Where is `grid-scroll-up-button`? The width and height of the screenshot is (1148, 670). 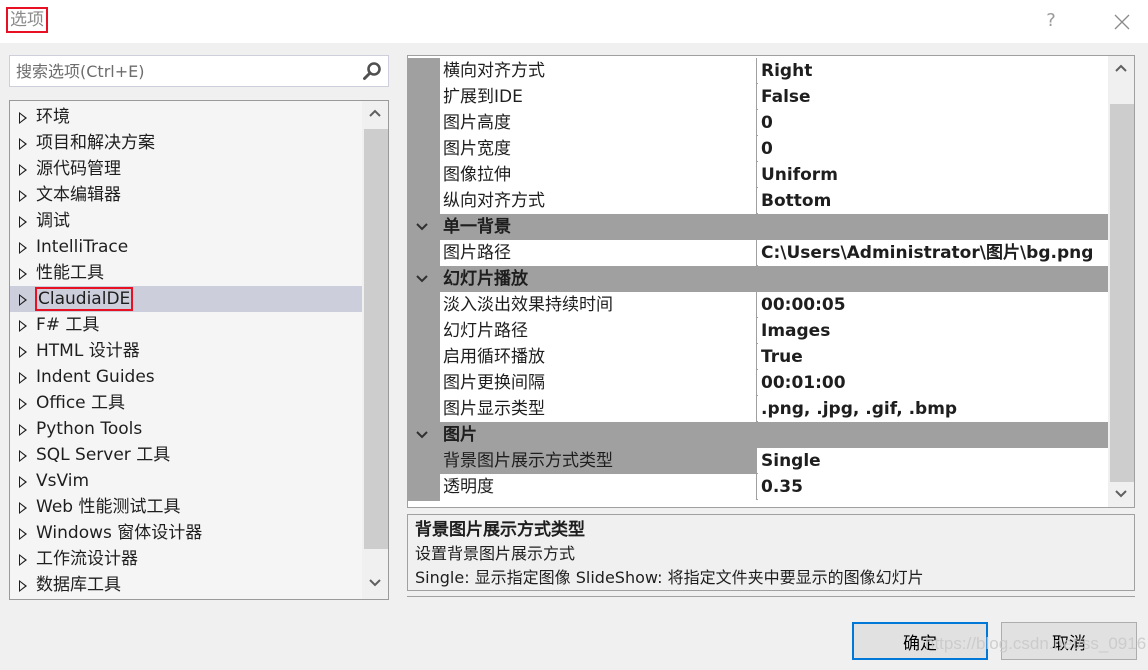 grid-scroll-up-button is located at coordinates (1121, 69).